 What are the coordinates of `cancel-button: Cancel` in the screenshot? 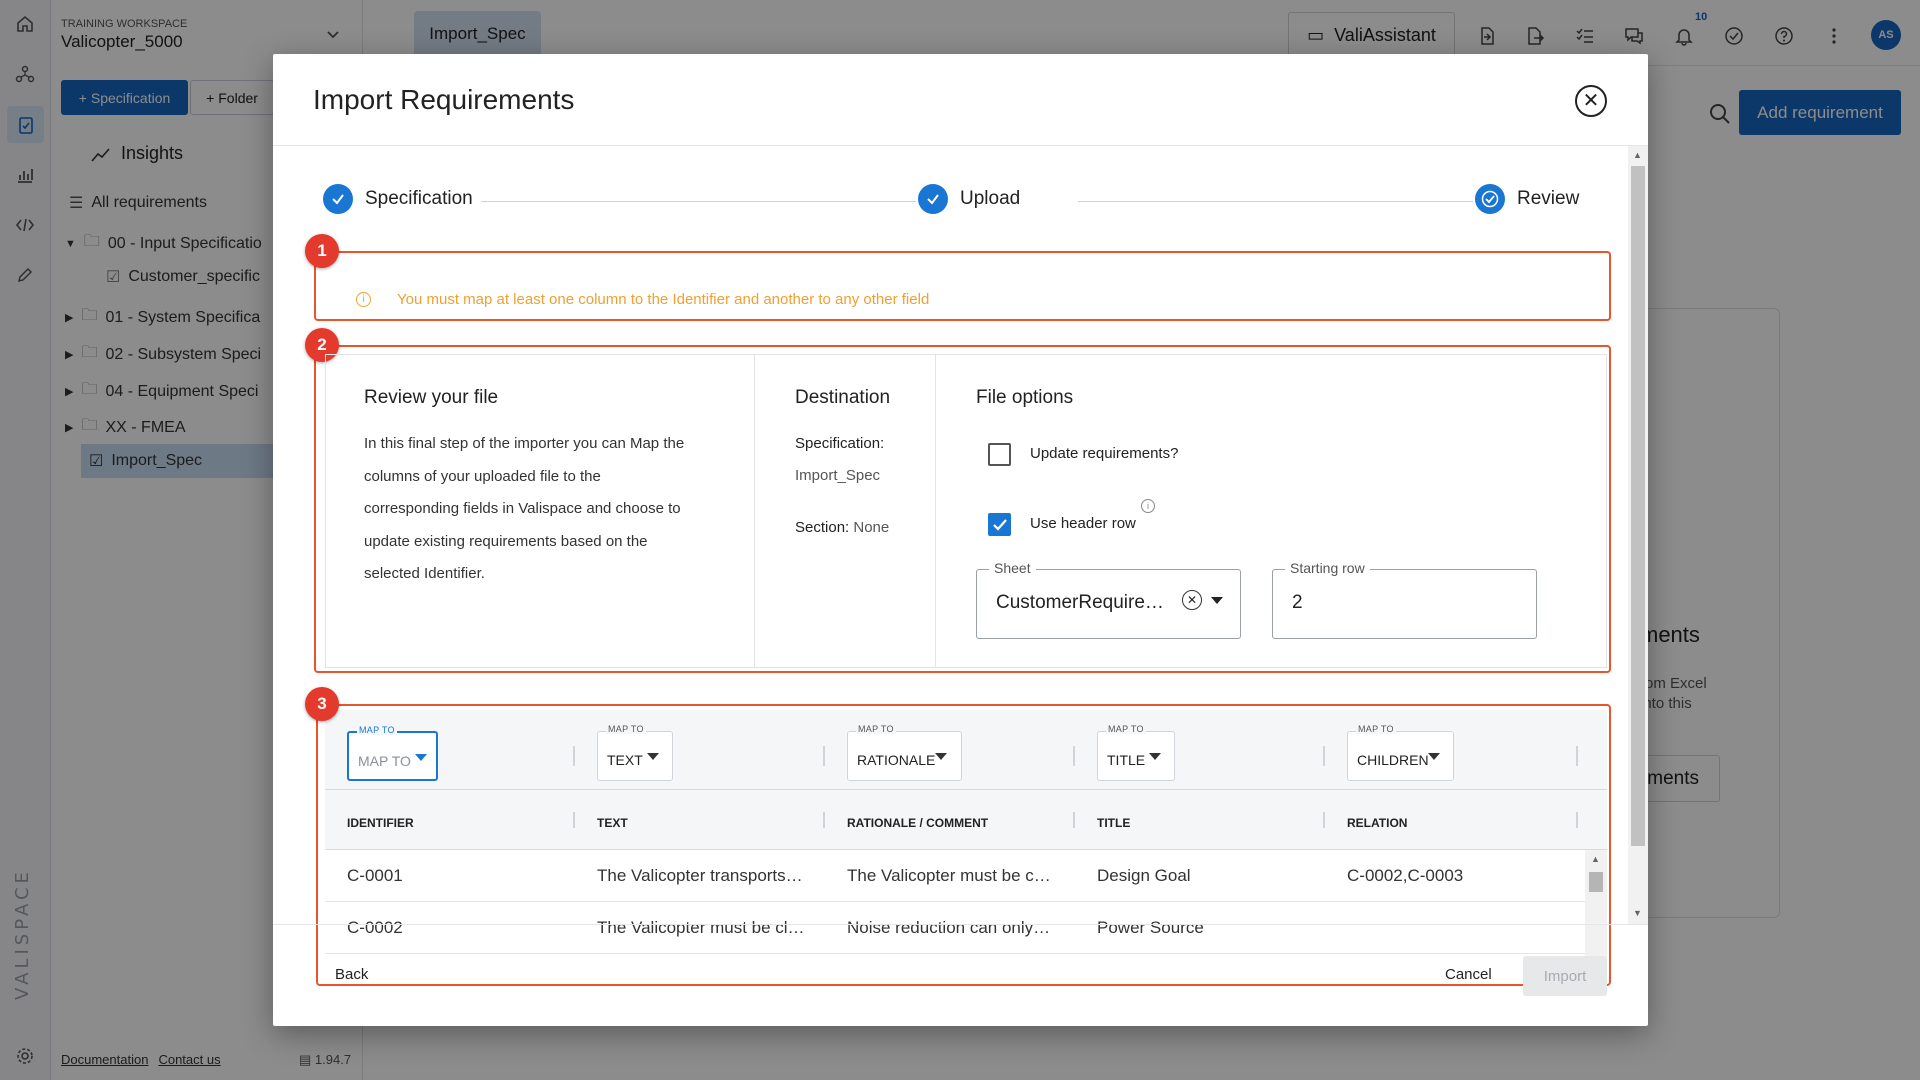 It's located at (1468, 974).